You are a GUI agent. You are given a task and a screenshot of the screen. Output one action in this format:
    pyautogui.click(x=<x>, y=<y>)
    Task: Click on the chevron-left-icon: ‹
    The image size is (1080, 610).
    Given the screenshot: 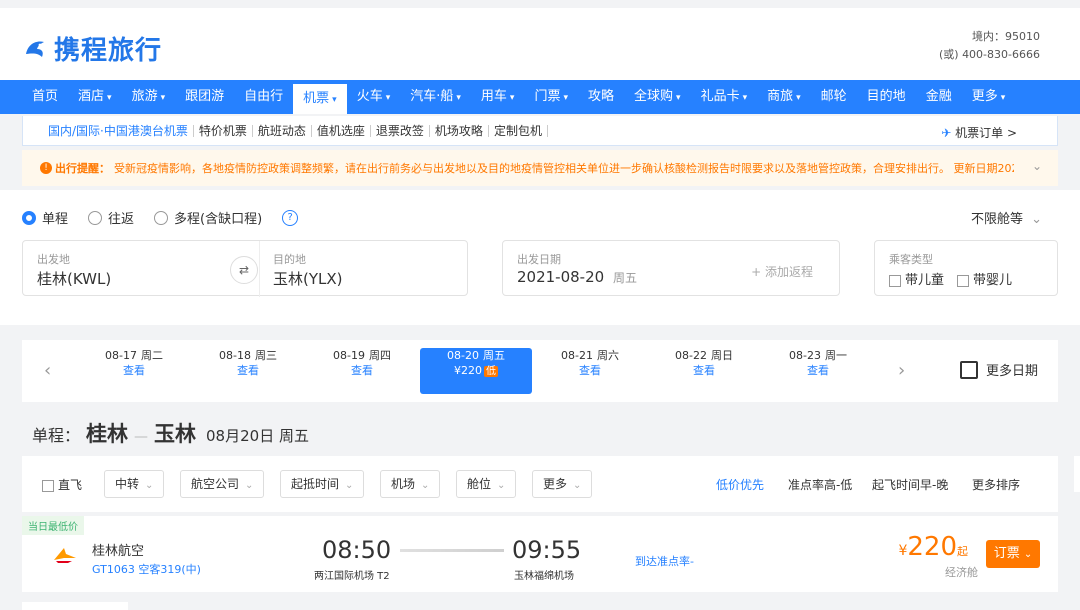 What is the action you would take?
    pyautogui.click(x=47, y=370)
    